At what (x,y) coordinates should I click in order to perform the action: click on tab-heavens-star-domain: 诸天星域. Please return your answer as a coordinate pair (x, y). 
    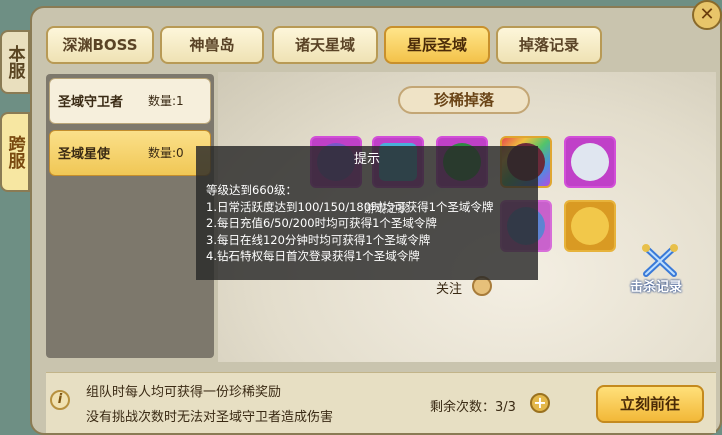
    Looking at the image, I should click on (325, 45).